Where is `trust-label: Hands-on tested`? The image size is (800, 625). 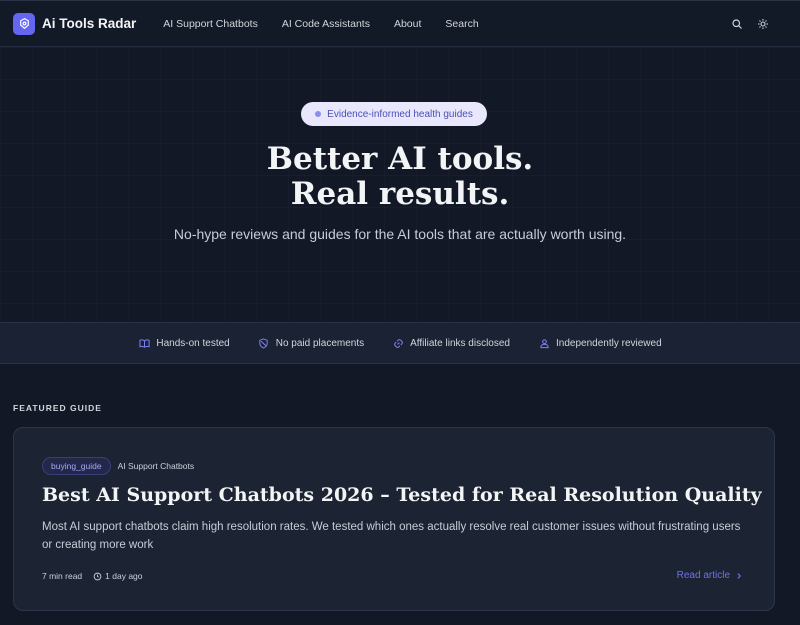
trust-label: Hands-on tested is located at coordinates (193, 343).